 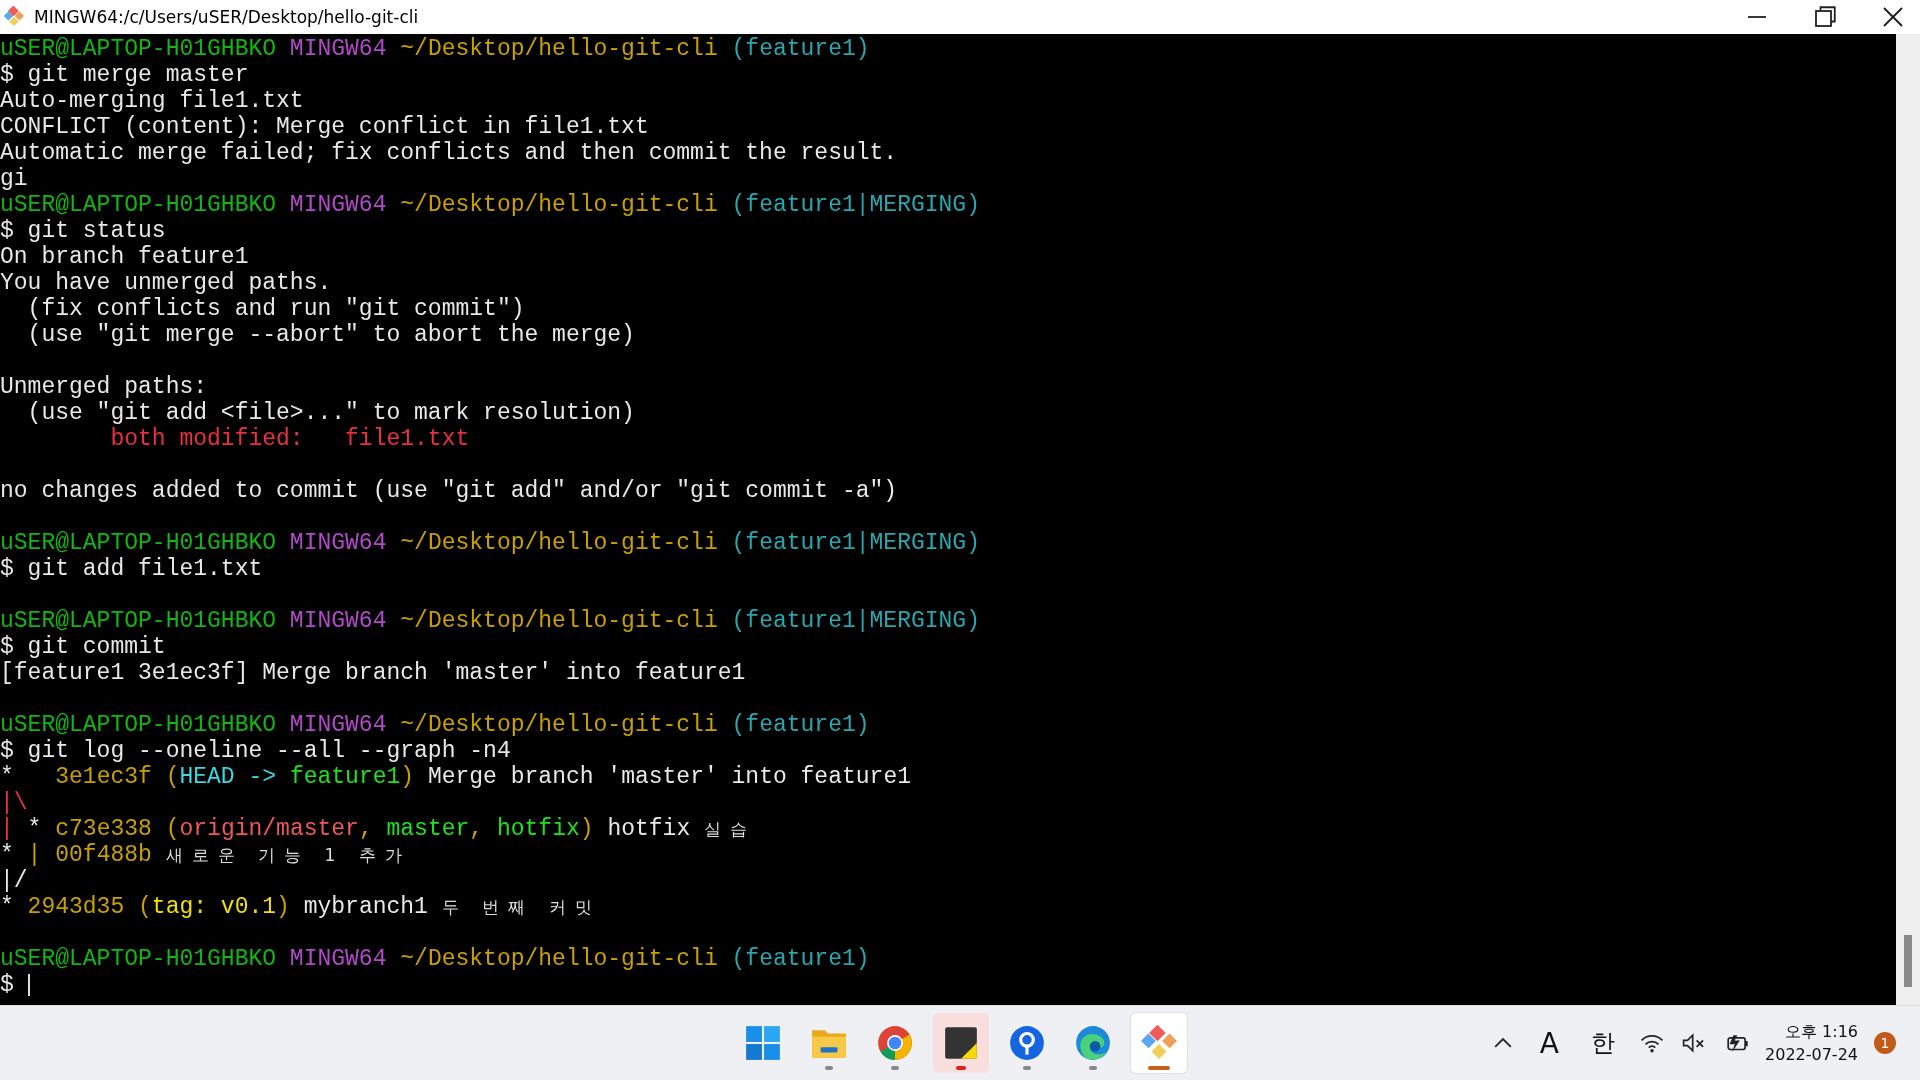 What do you see at coordinates (378, 829) in the screenshot?
I see `terminal-line: | * c73e338 (origin/master, master, hotfix) hotfix 실습` at bounding box center [378, 829].